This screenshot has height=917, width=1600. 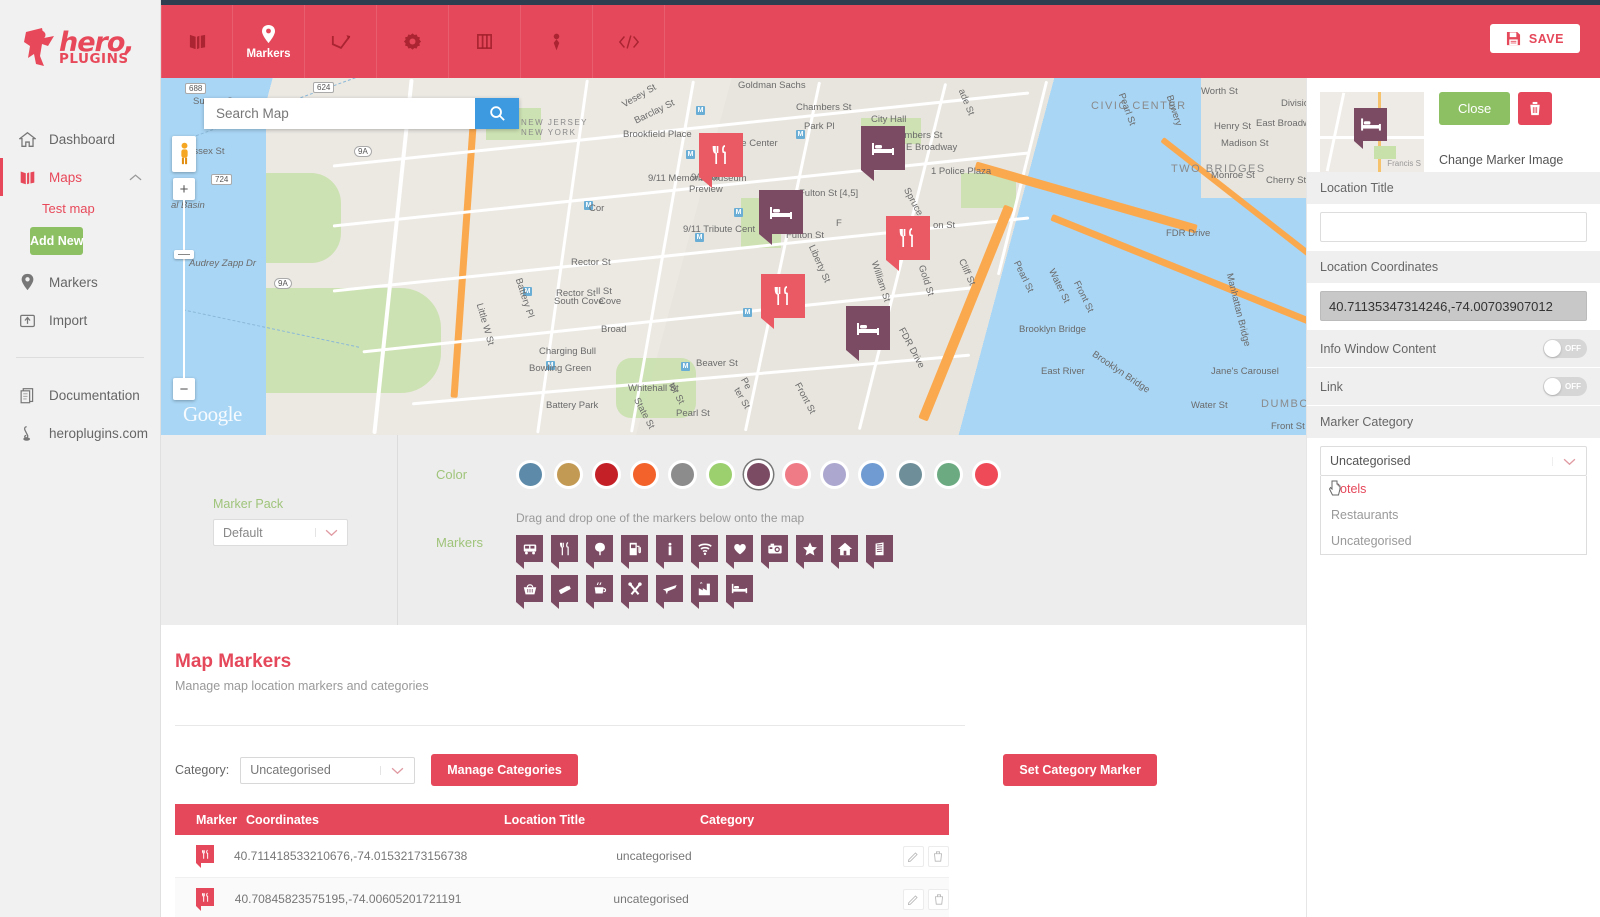 What do you see at coordinates (184, 189) in the screenshot?
I see `zoom-in-button: +` at bounding box center [184, 189].